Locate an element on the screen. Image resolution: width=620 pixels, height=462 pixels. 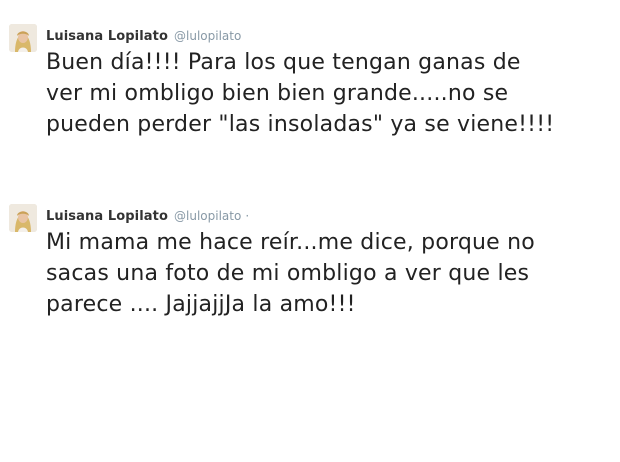
tweet-header: Luisana Lopilato @lulopilato · is located at coordinates (147, 216).